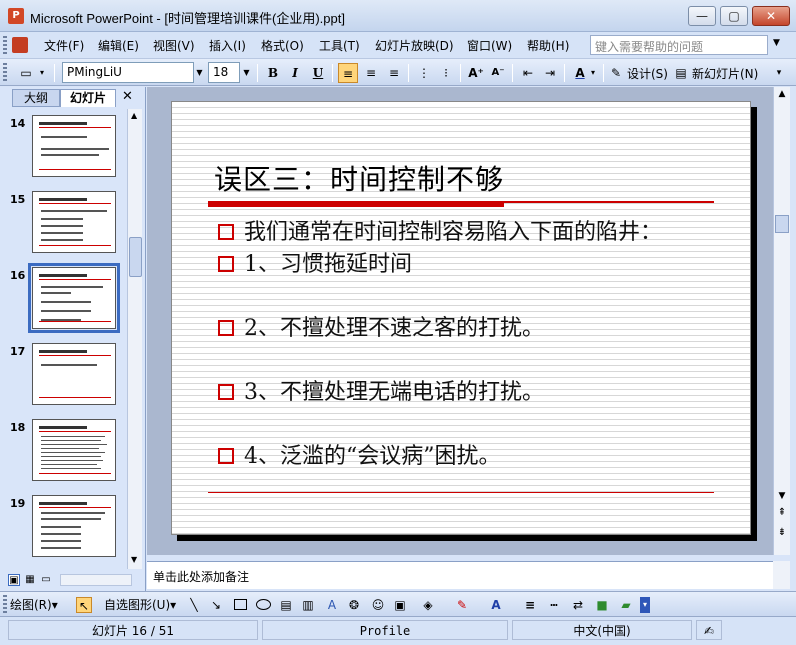 Image resolution: width=796 pixels, height=645 pixels. Describe the element at coordinates (295, 73) in the screenshot. I see `italic-button: I` at that location.